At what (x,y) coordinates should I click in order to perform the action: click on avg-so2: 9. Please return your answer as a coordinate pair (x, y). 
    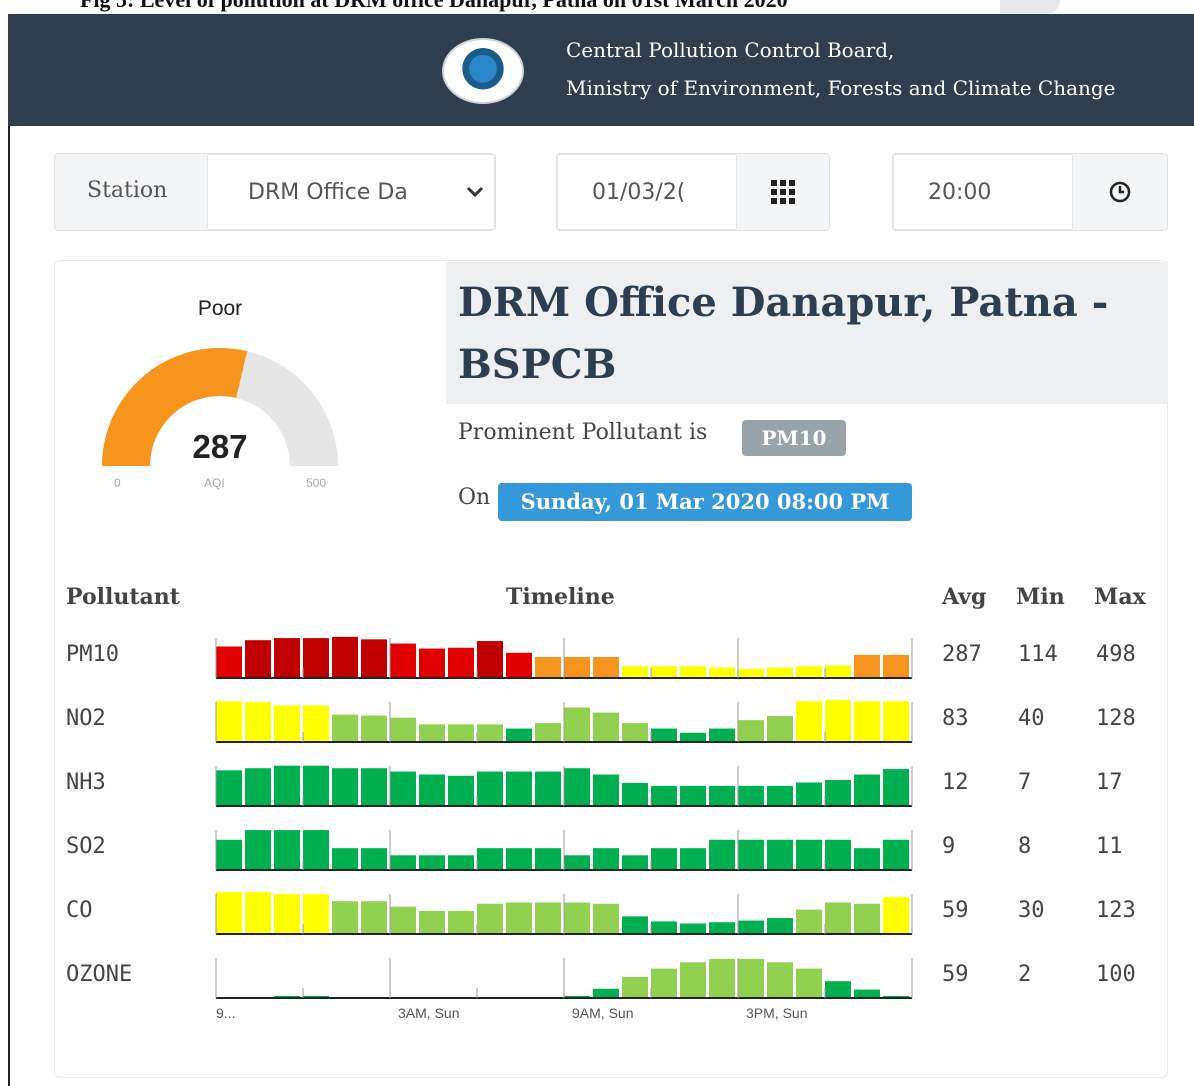
    Looking at the image, I should click on (949, 846).